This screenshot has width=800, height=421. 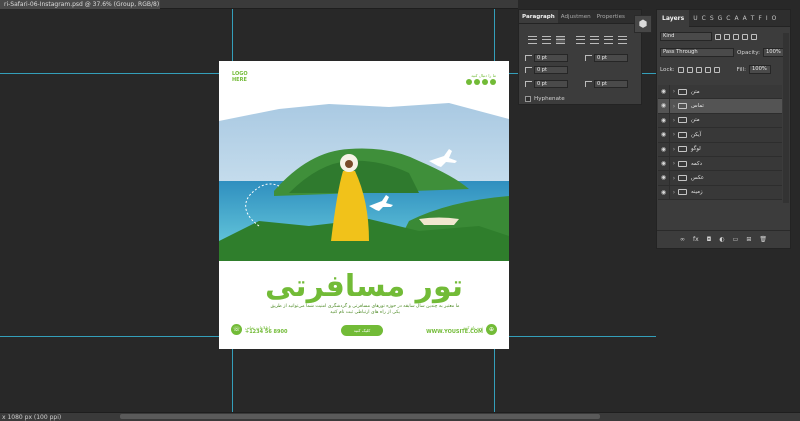 I want to click on tab-properties: Properties, so click(x=611, y=16).